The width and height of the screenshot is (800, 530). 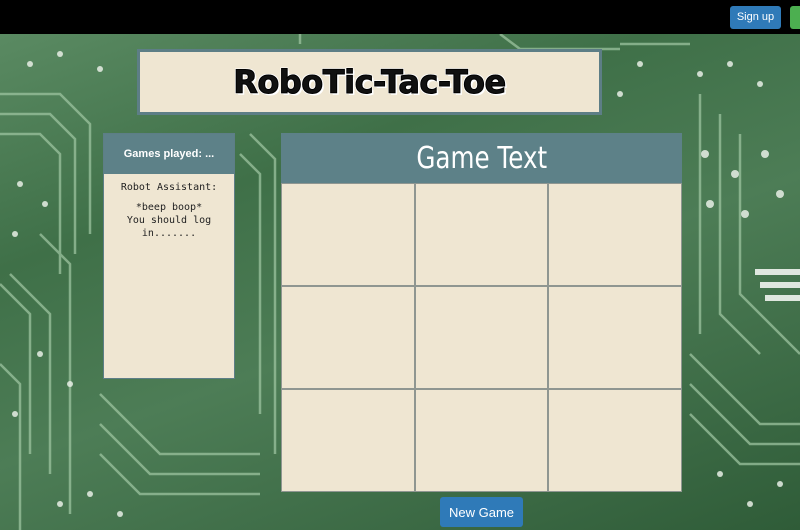 I want to click on game-text-label: Game Text, so click(x=481, y=158).